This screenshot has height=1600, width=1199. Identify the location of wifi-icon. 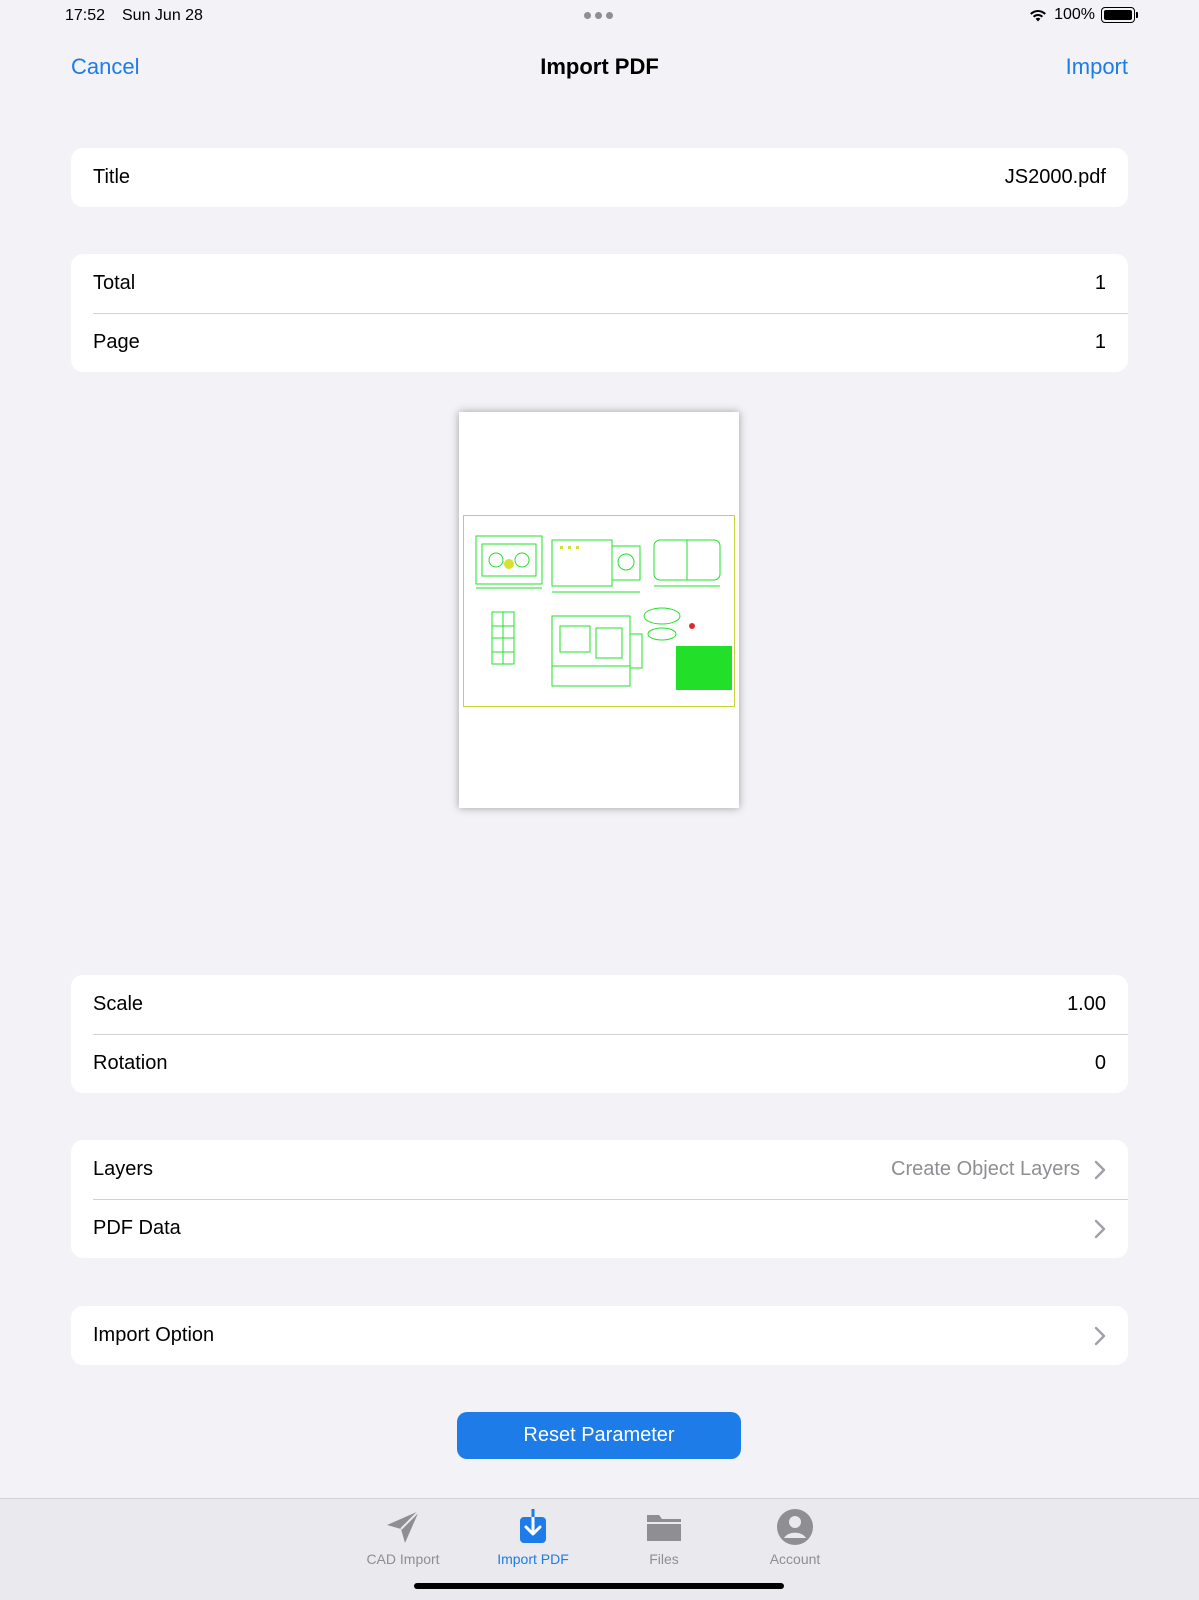
(1038, 16).